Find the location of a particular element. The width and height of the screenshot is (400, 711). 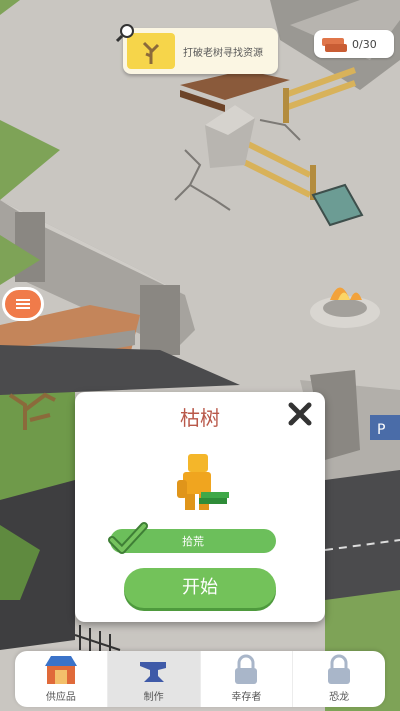

nav-label: 供应品 is located at coordinates (60, 697).